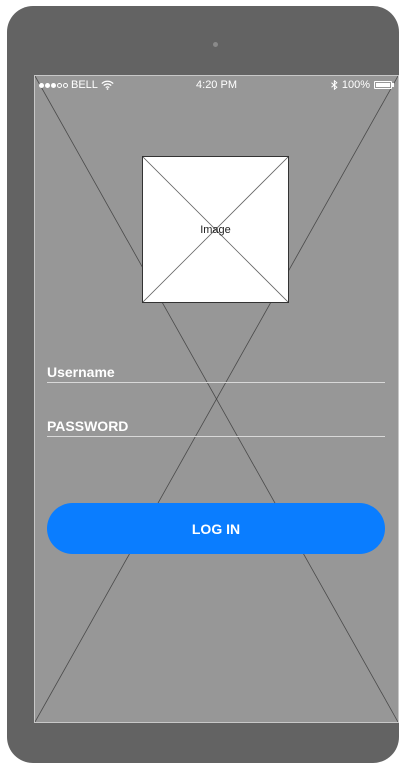 The image size is (406, 769). I want to click on status-bar-right: 100%, so click(362, 85).